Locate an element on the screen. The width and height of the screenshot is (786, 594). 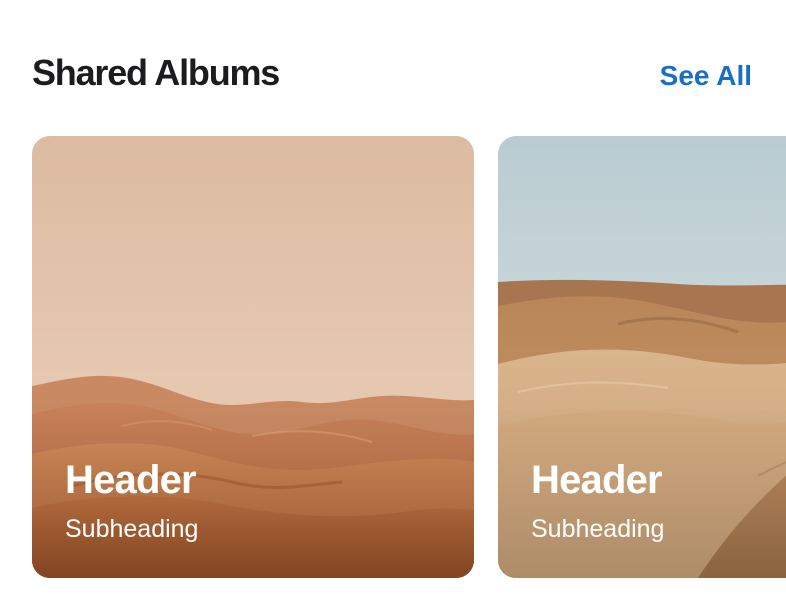
section-header: Shared Albums See All is located at coordinates (392, 75).